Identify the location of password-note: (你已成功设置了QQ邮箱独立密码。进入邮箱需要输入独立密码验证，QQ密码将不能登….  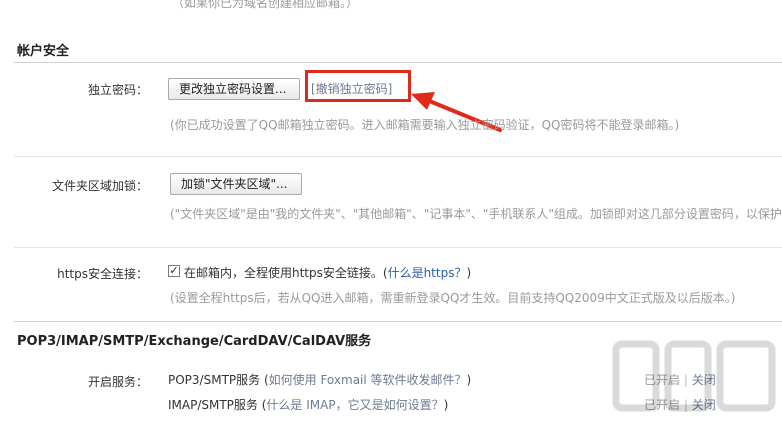
(425, 125).